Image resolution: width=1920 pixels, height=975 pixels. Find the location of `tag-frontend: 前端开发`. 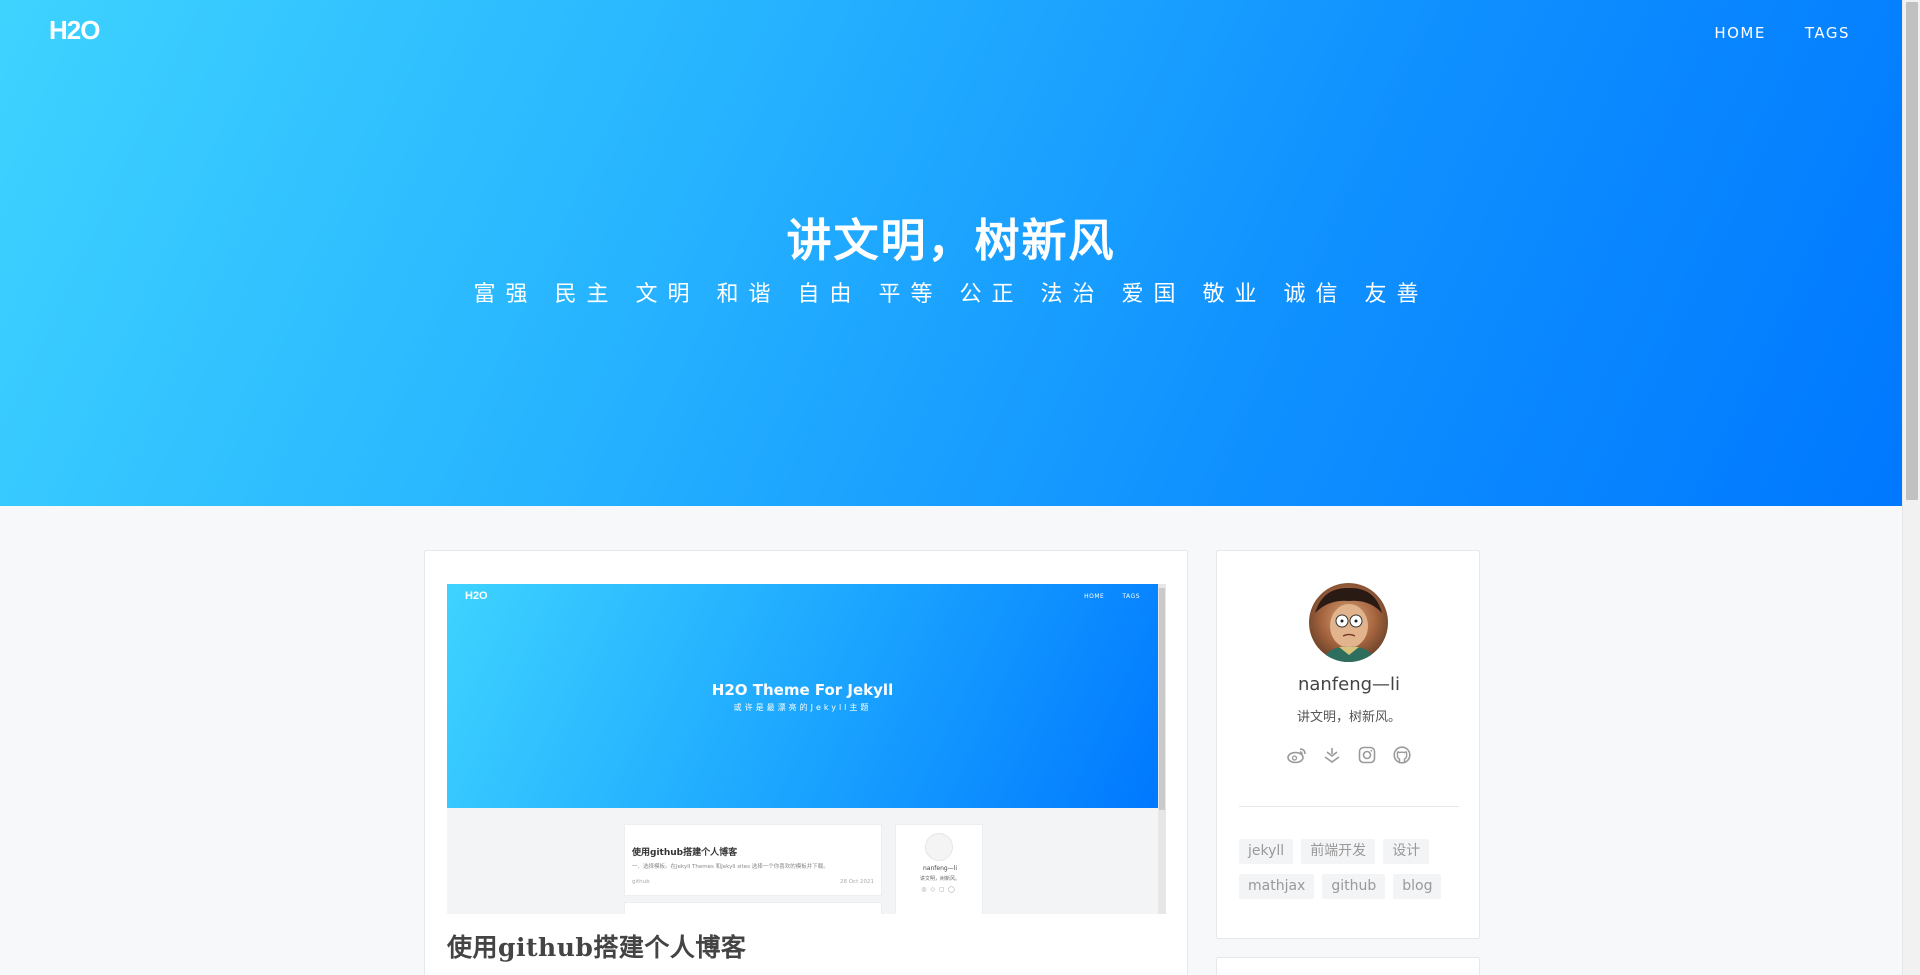

tag-frontend: 前端开发 is located at coordinates (1338, 851).